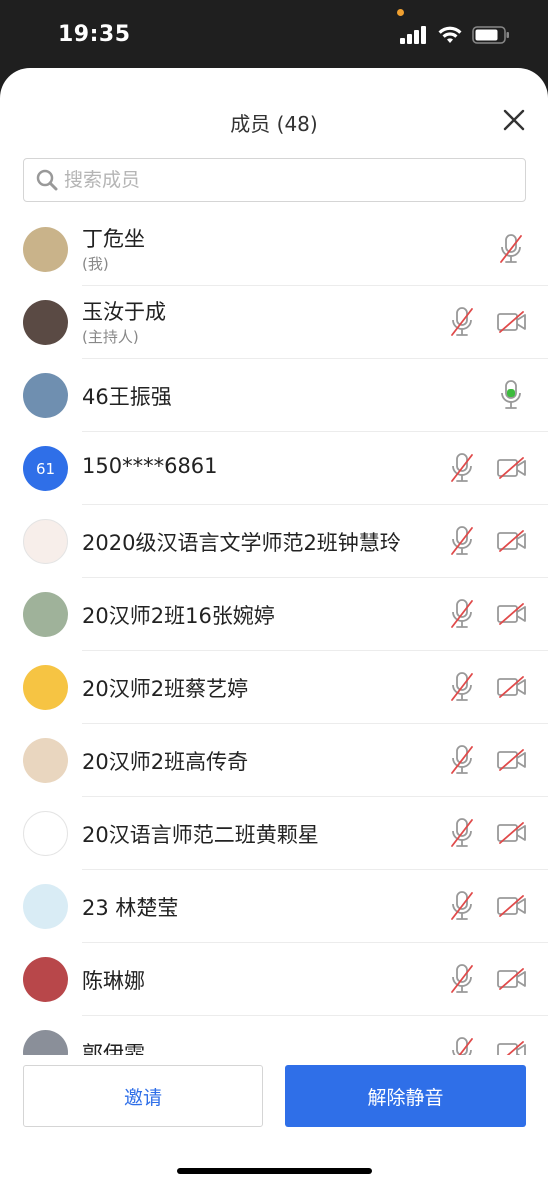  Describe the element at coordinates (274, 1171) in the screenshot. I see `home-indicator` at that location.